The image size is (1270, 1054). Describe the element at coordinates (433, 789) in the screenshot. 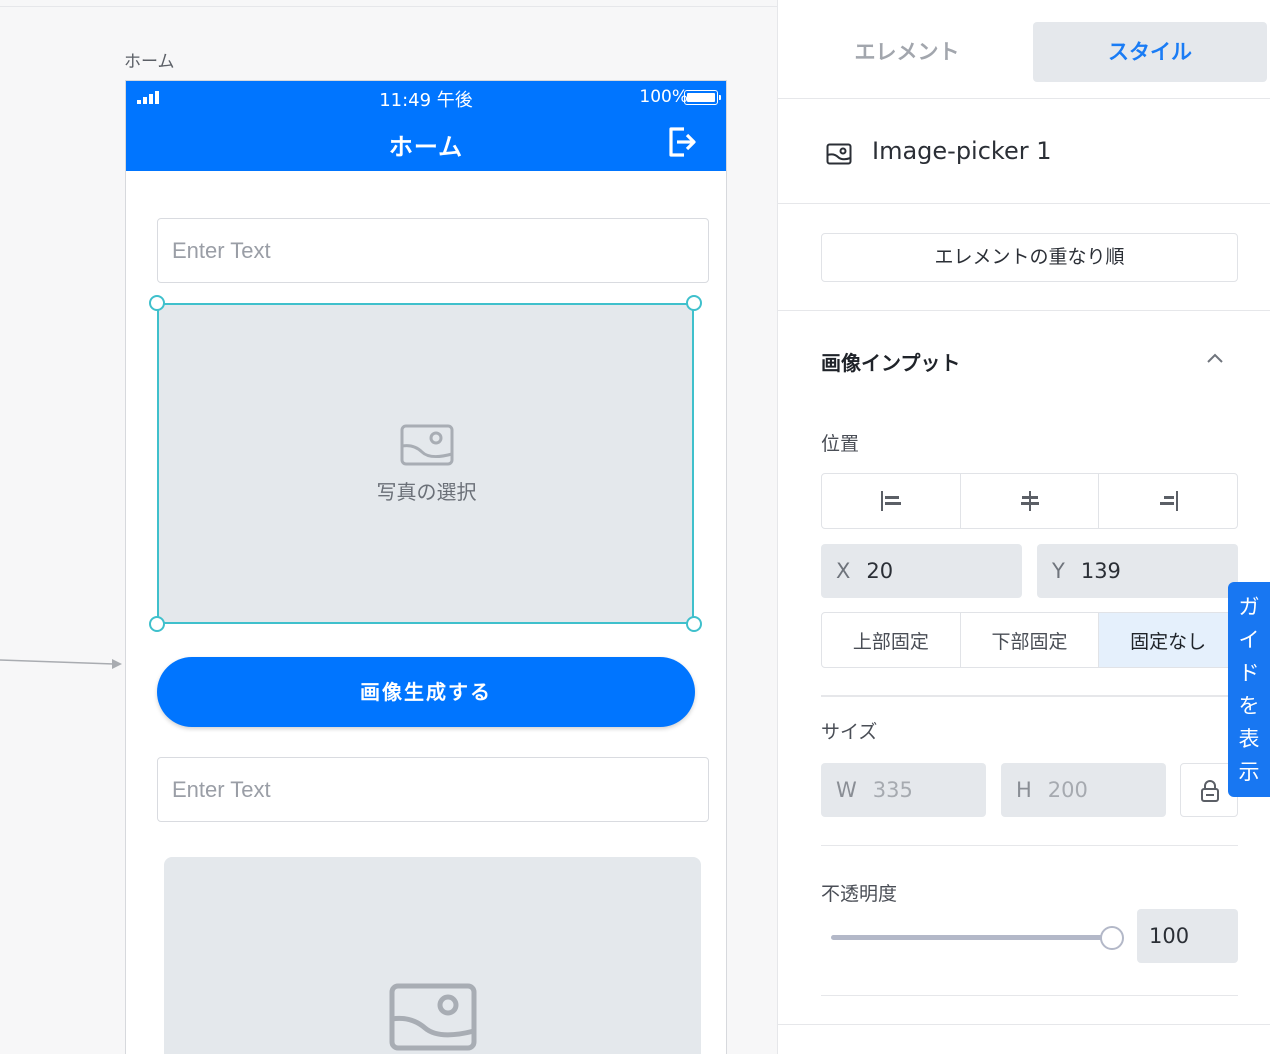

I see `text-input-2: Enter Text` at that location.